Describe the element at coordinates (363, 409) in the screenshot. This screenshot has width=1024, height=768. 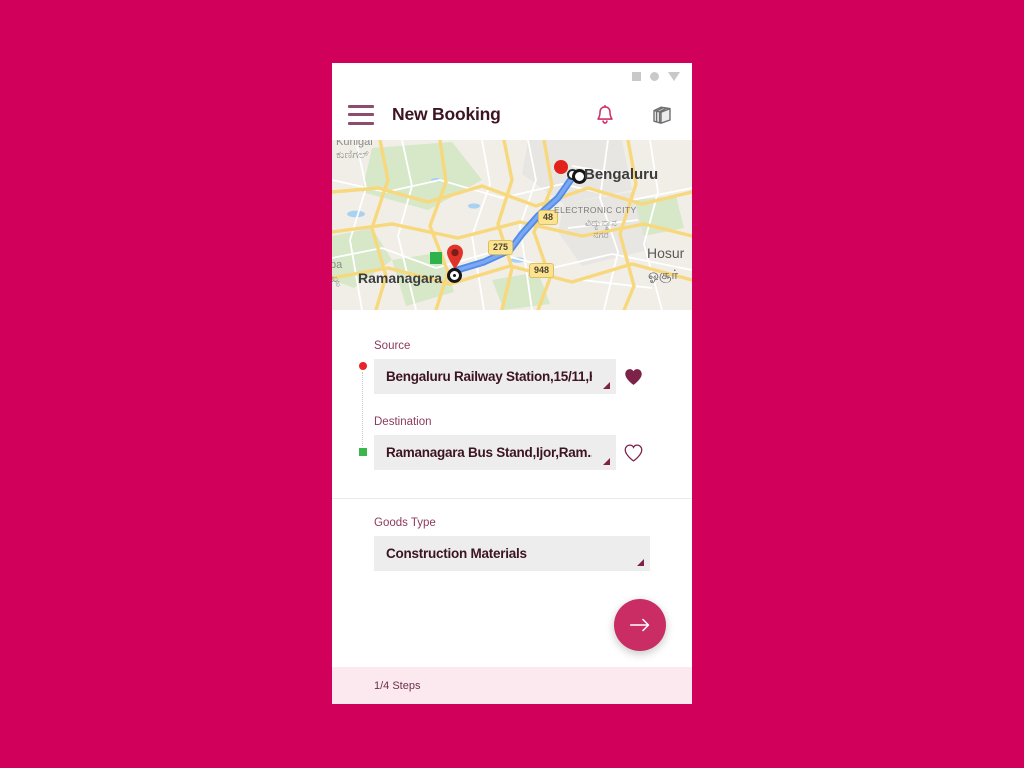
I see `rail-dotted-line` at that location.